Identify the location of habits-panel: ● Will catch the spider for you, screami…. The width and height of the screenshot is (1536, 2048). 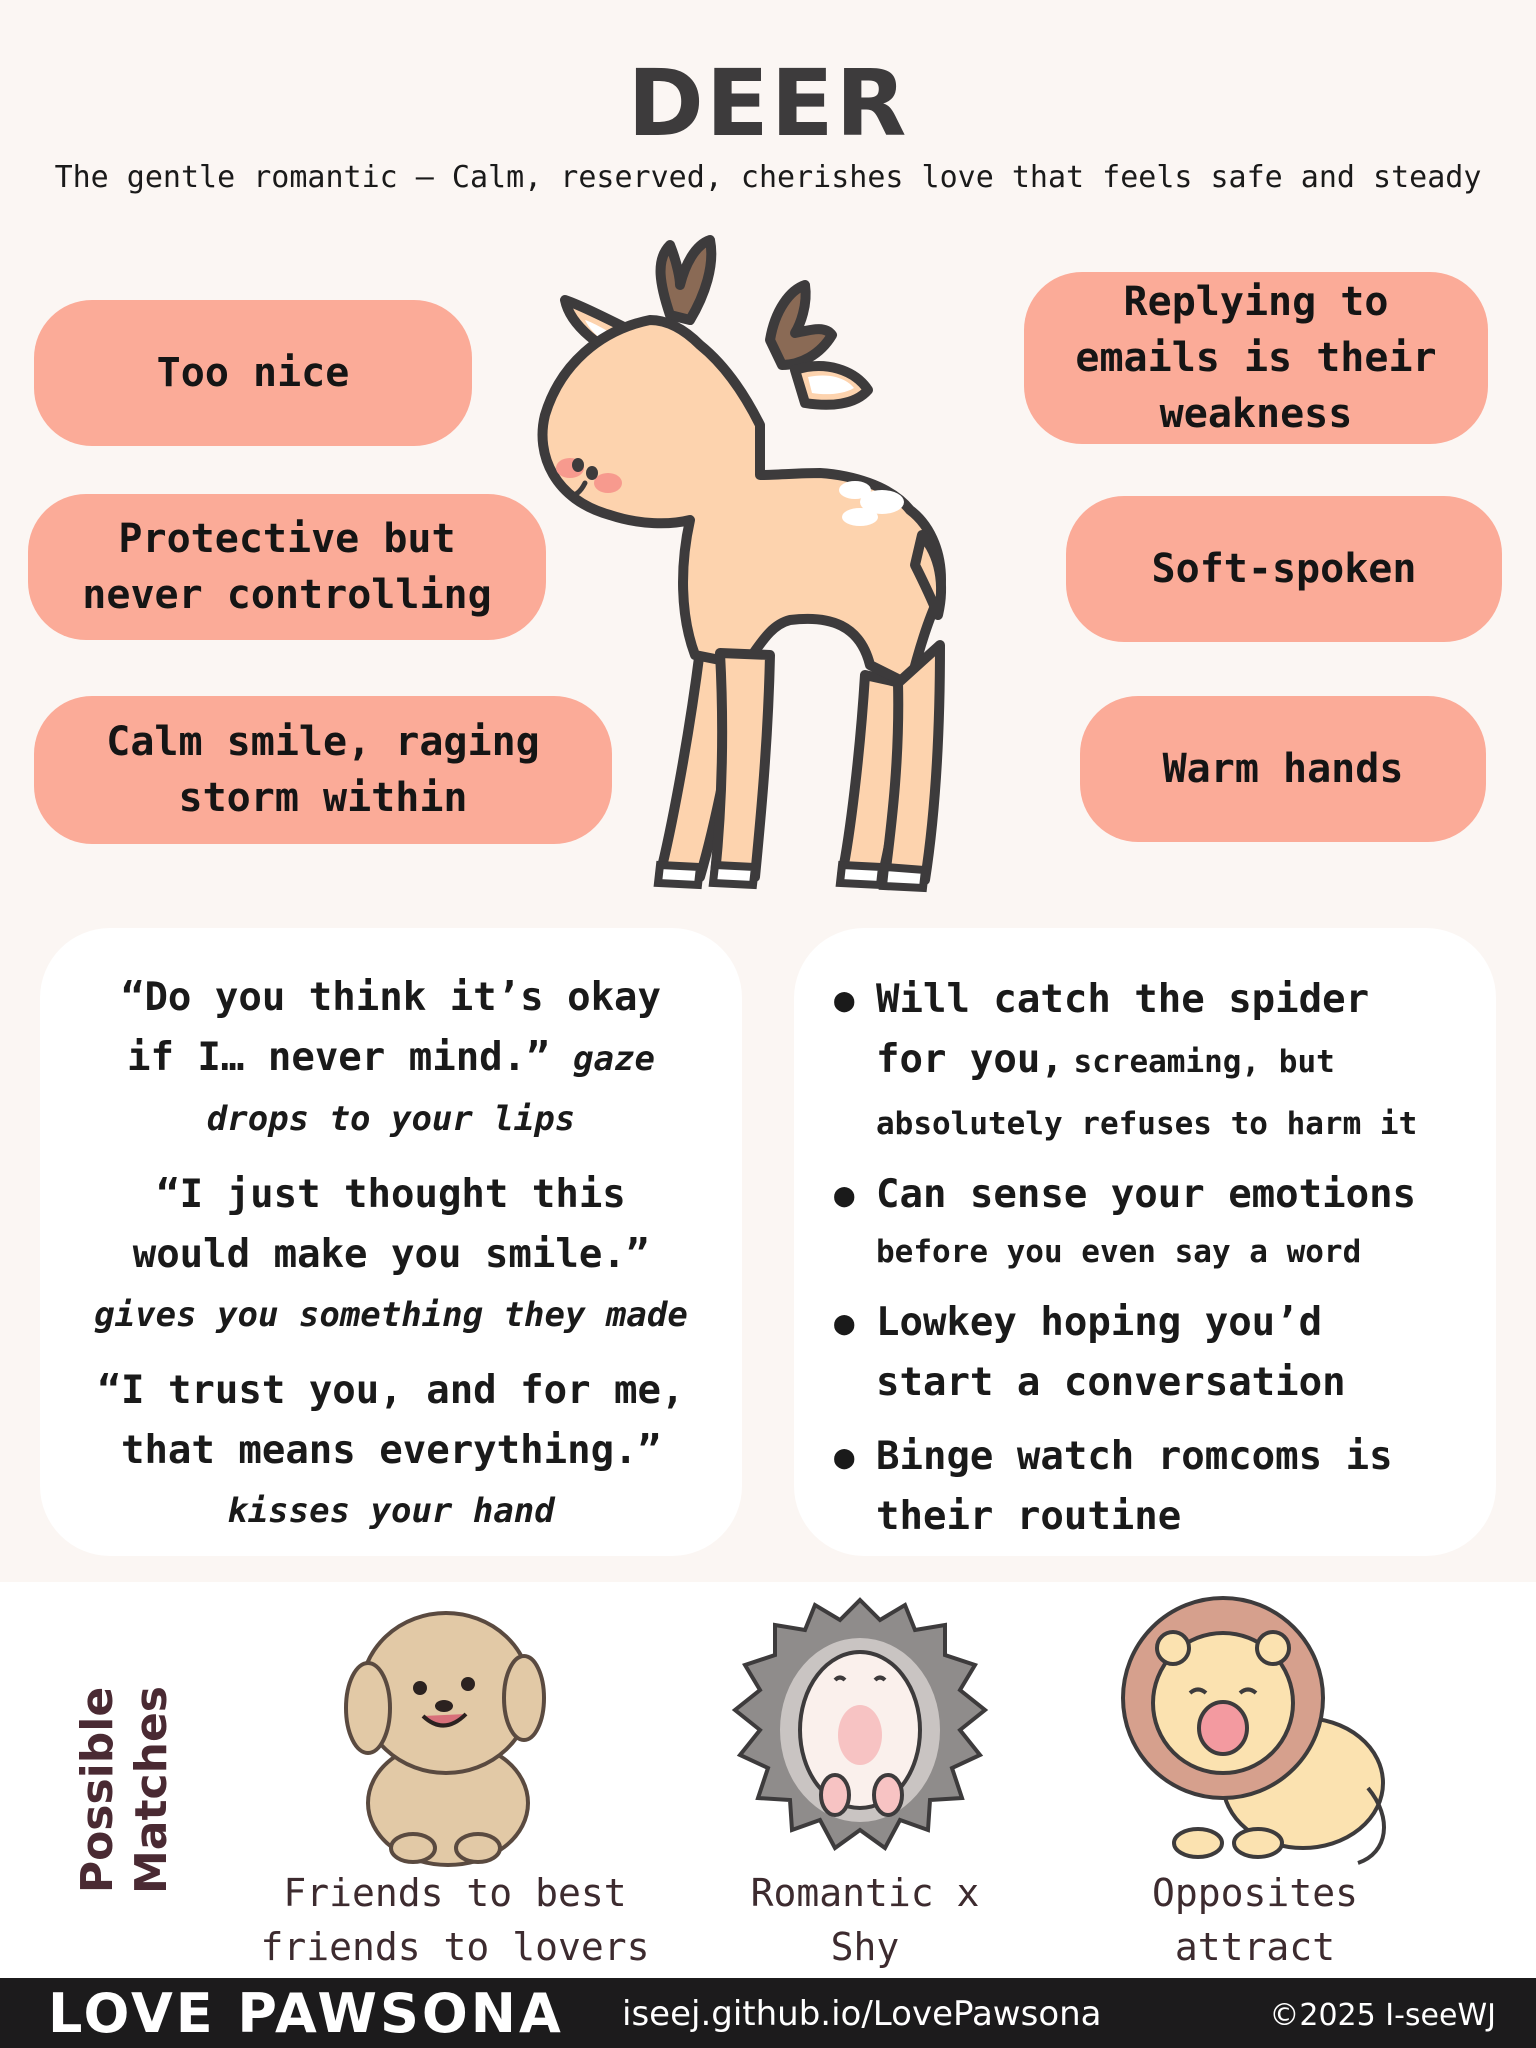
(1145, 1242).